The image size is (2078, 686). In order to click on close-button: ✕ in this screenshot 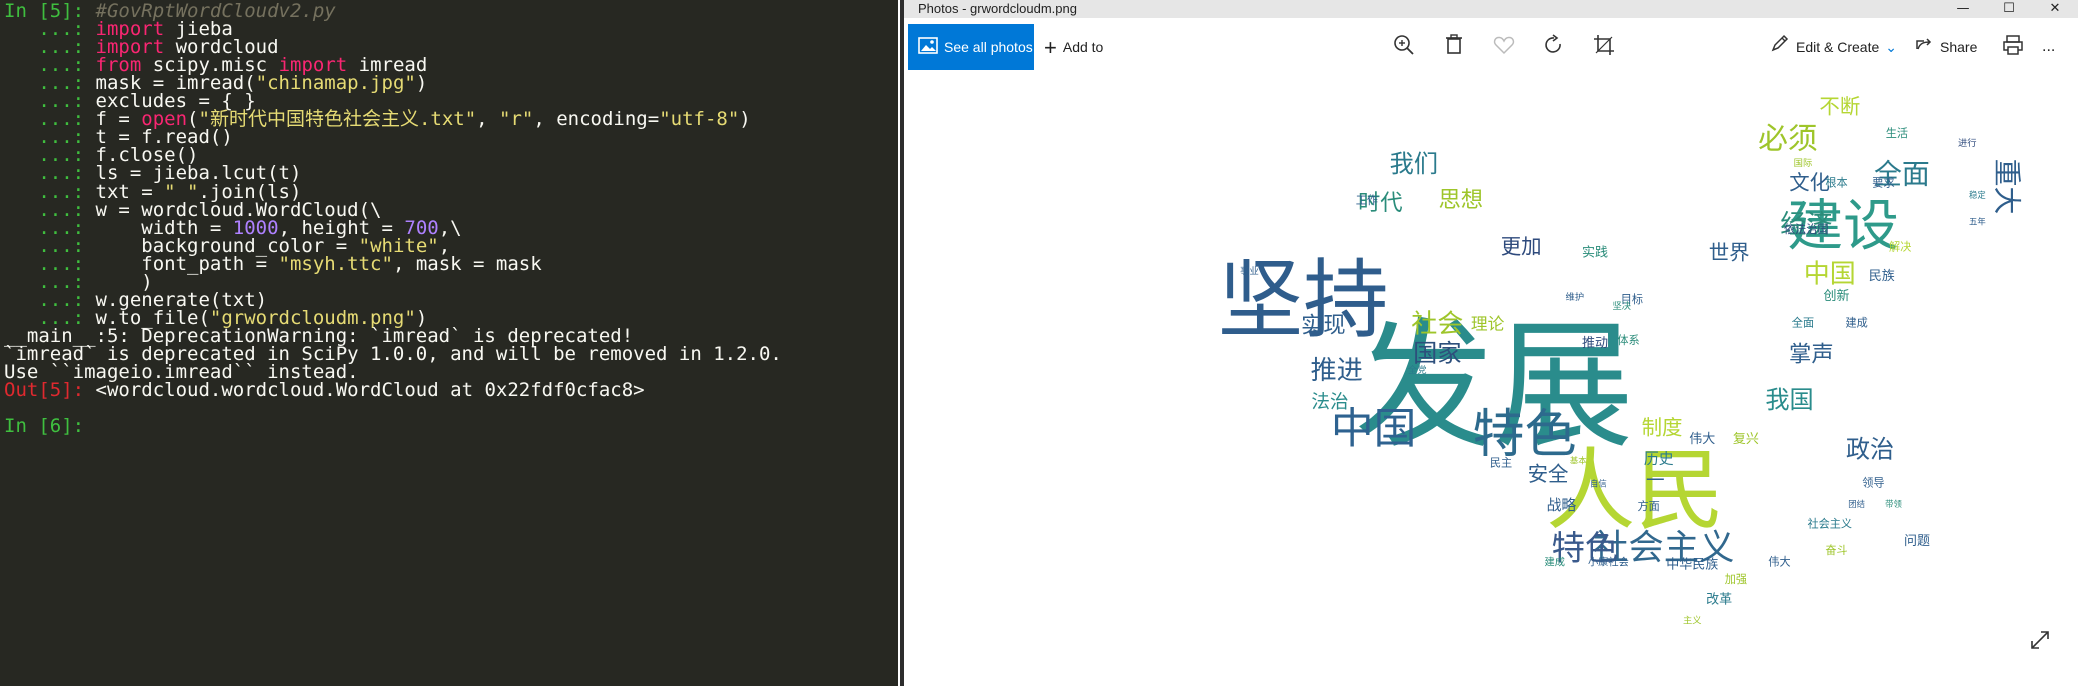, I will do `click(2055, 9)`.